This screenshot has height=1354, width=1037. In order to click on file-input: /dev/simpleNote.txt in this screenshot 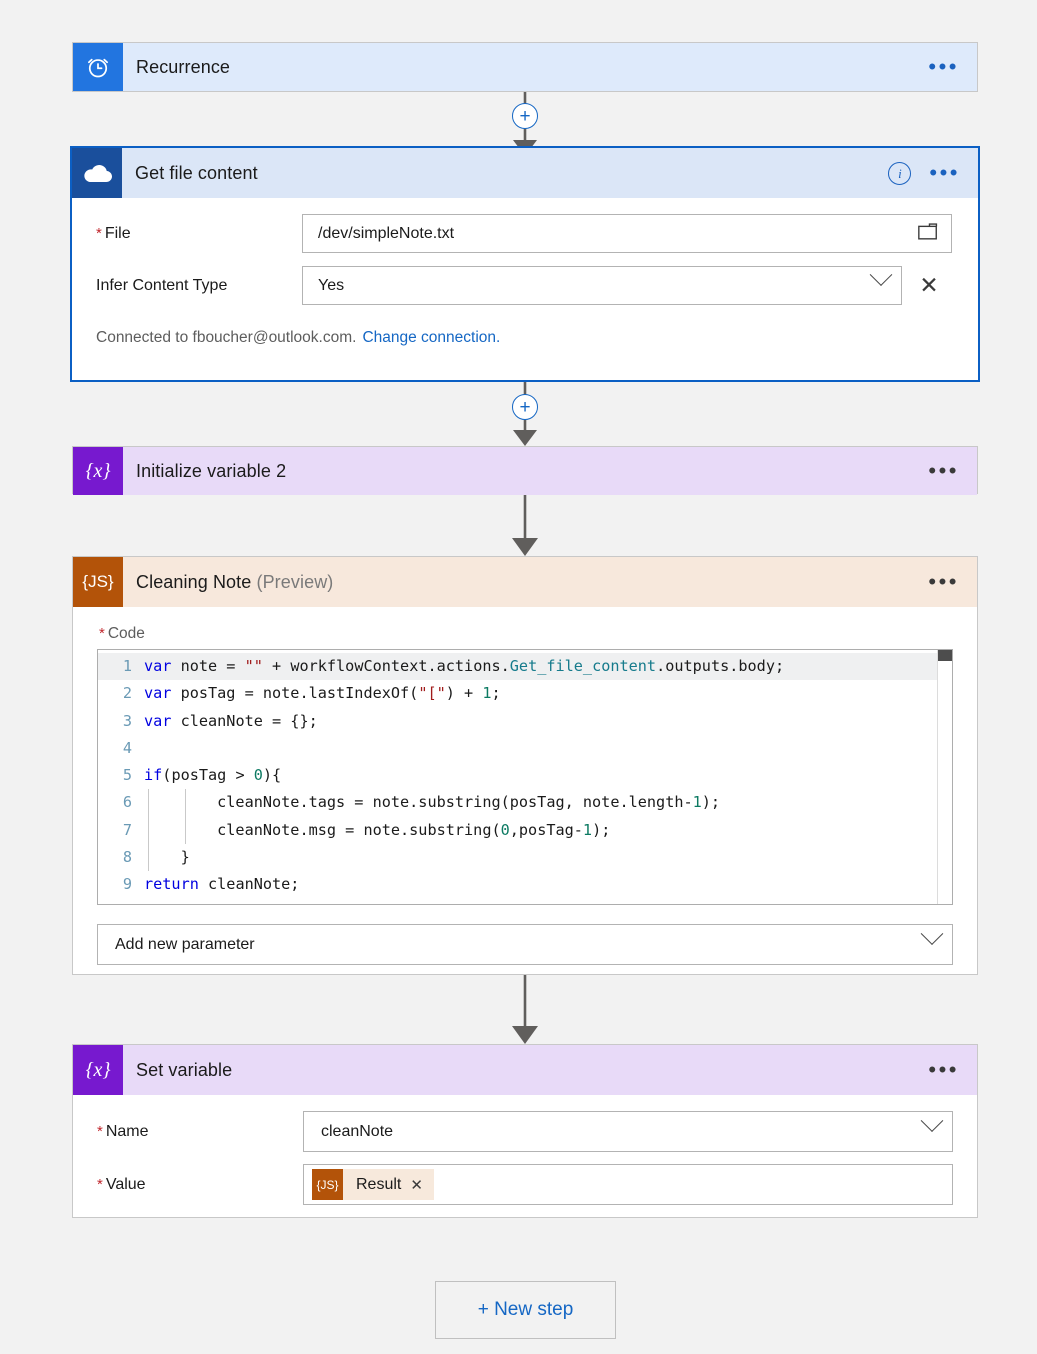, I will do `click(627, 233)`.